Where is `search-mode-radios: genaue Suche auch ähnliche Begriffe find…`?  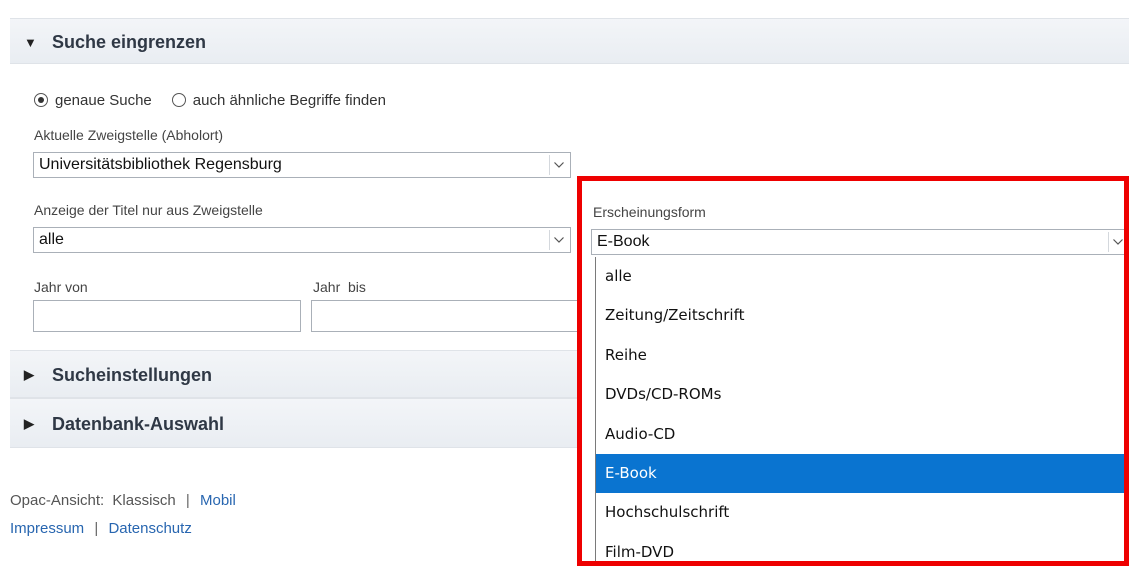
search-mode-radios: genaue Suche auch ähnliche Begriffe find… is located at coordinates (210, 100).